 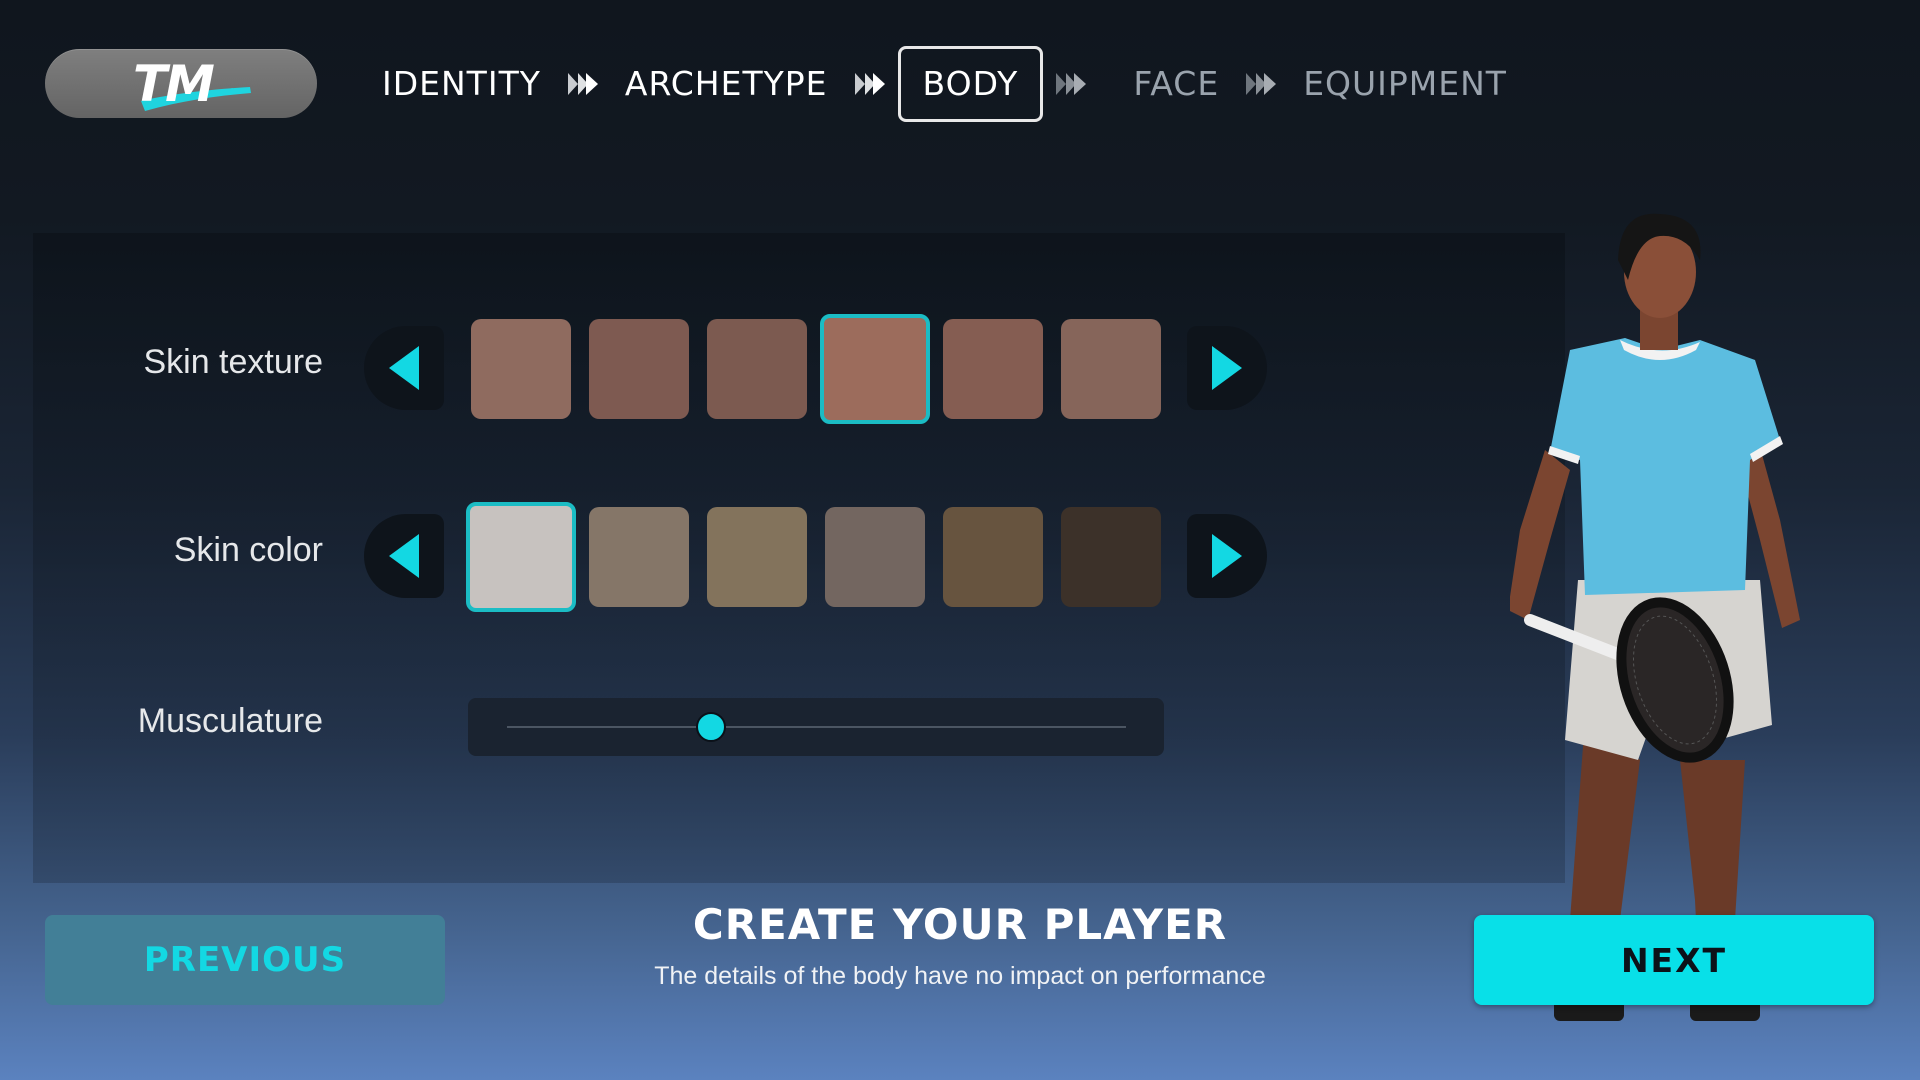 I want to click on step-identity: IDENTITY, so click(x=461, y=84).